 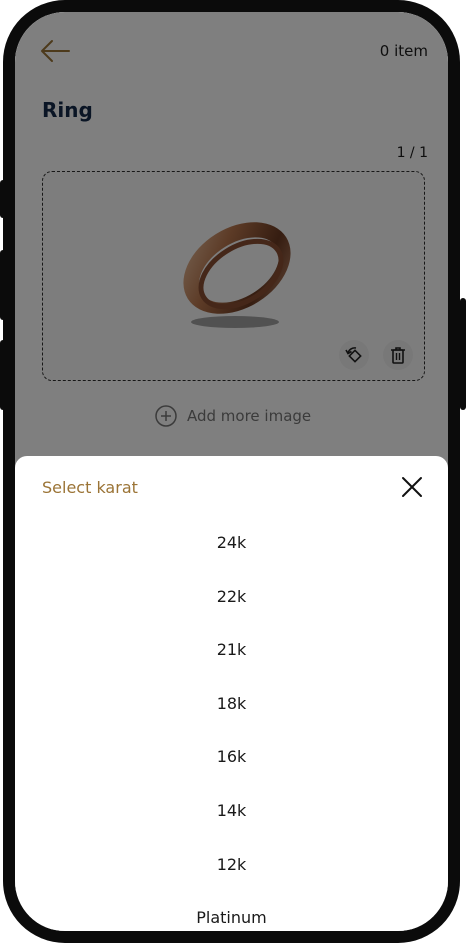 What do you see at coordinates (231, 704) in the screenshot?
I see `karat-option-18k: 18k` at bounding box center [231, 704].